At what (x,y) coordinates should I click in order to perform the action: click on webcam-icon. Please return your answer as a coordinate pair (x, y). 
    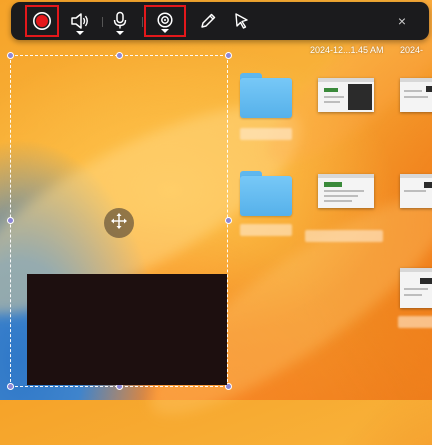
    Looking at the image, I should click on (165, 21).